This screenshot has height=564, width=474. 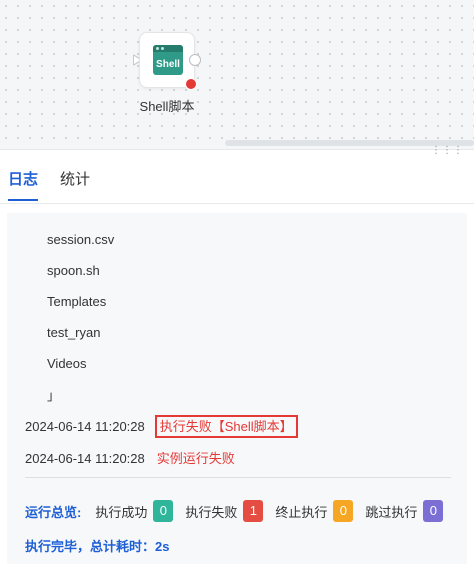 I want to click on terminated-count-badge: 0, so click(x=343, y=511).